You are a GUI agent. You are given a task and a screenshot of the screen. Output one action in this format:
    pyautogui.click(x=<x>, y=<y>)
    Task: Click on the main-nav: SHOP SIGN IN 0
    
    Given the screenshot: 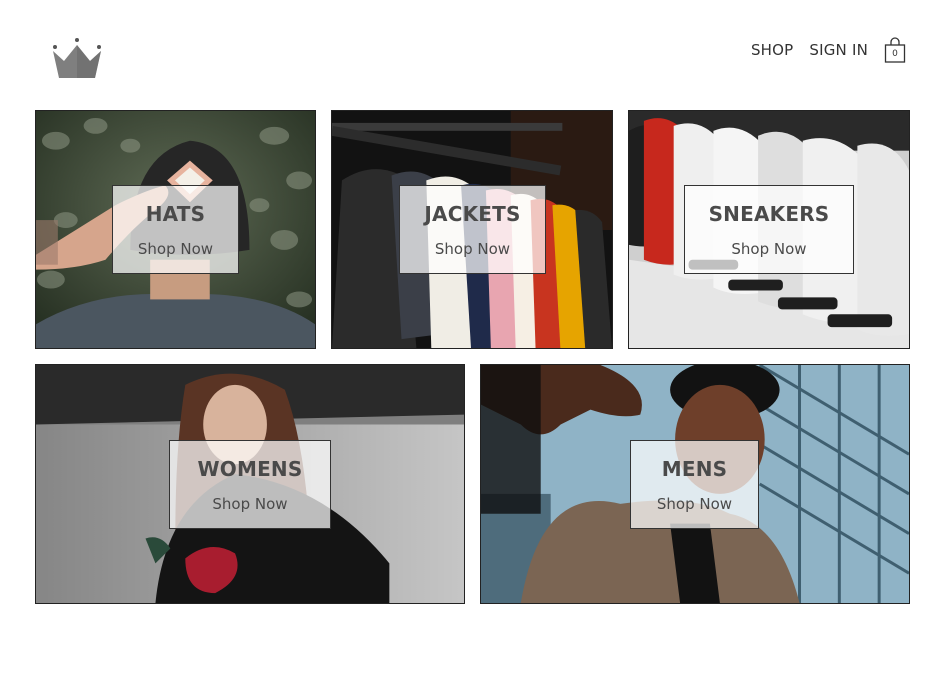 What is the action you would take?
    pyautogui.click(x=828, y=50)
    